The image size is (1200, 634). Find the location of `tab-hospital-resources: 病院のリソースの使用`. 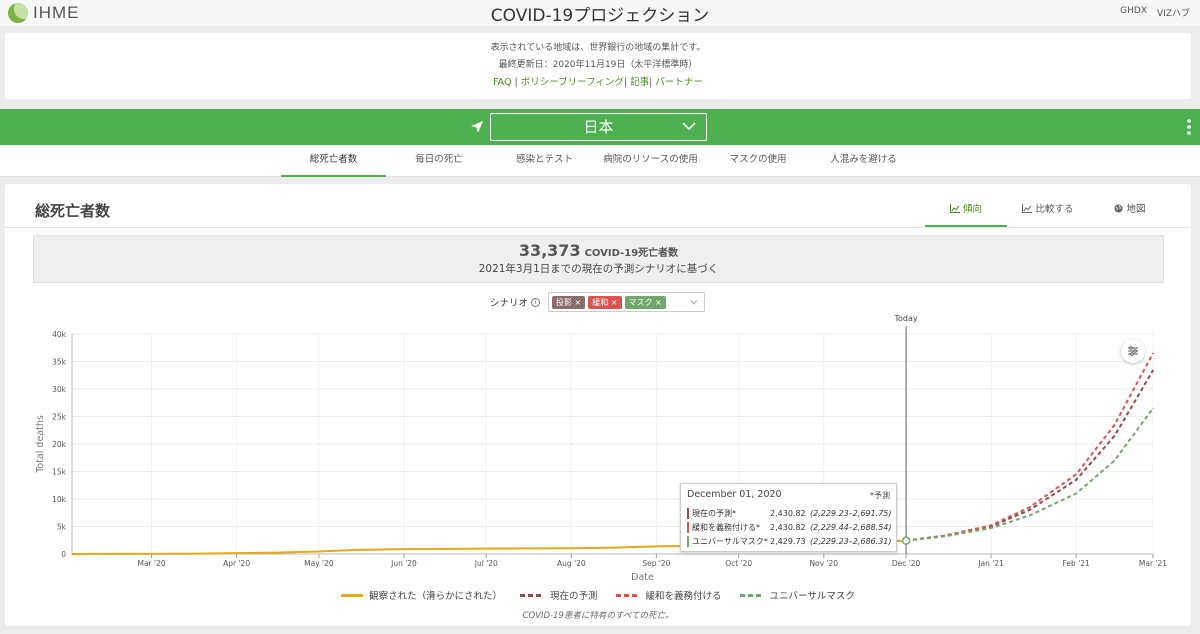

tab-hospital-resources: 病院のリソースの使用 is located at coordinates (650, 161).